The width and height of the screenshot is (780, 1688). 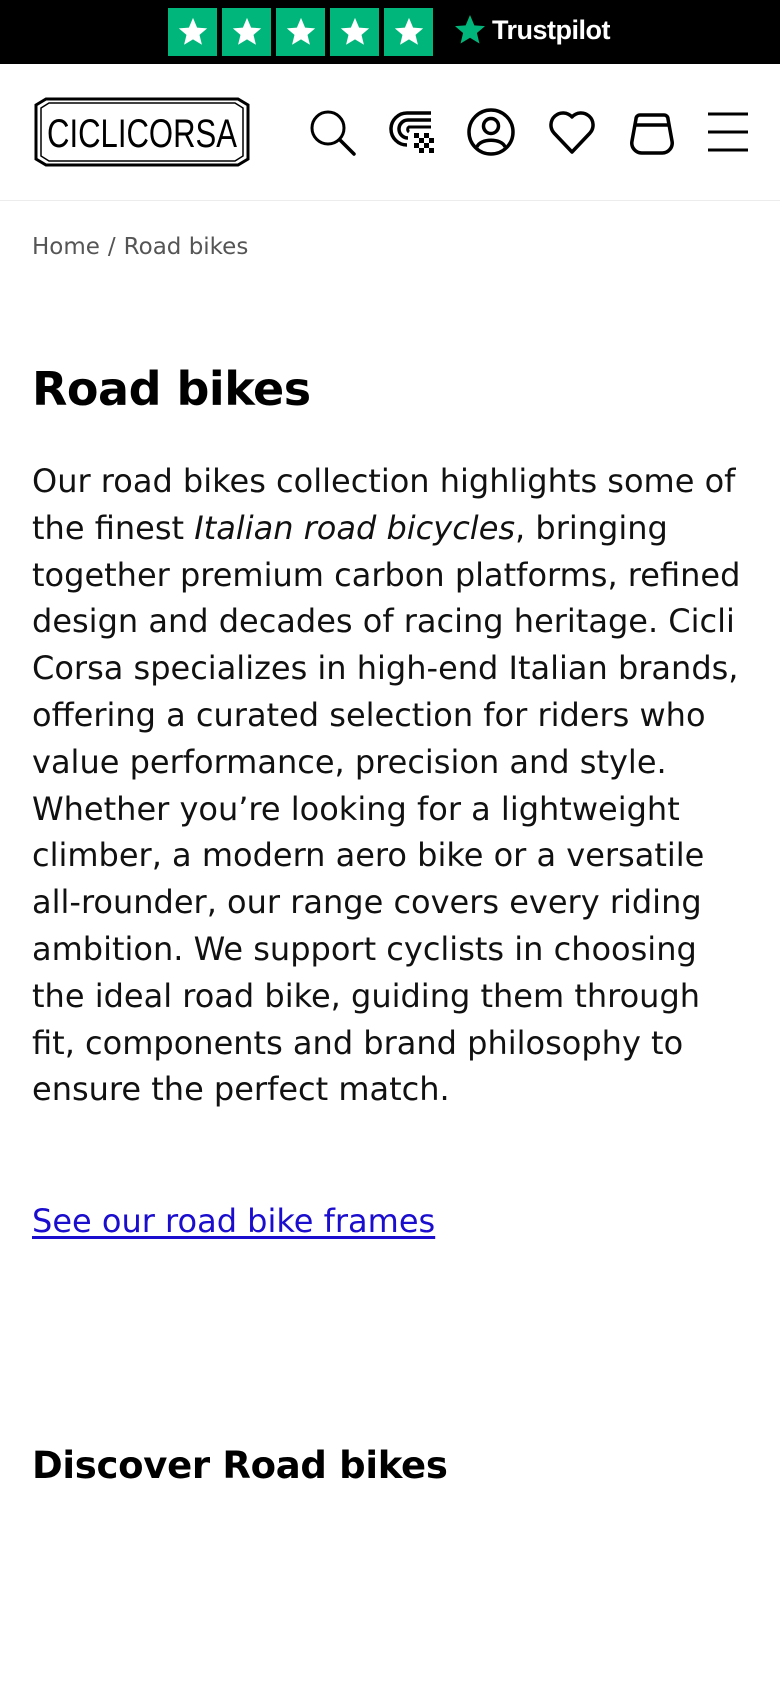 I want to click on site-logo: CICLICORSA, so click(x=142, y=134).